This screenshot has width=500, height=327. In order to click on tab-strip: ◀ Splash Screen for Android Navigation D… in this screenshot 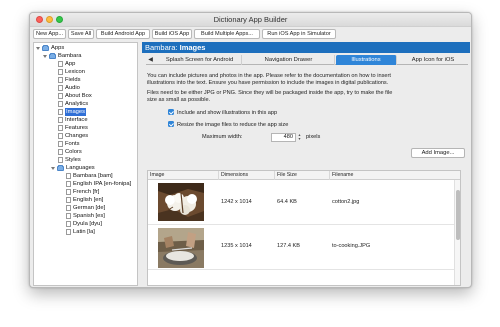, I will do `click(307, 60)`.